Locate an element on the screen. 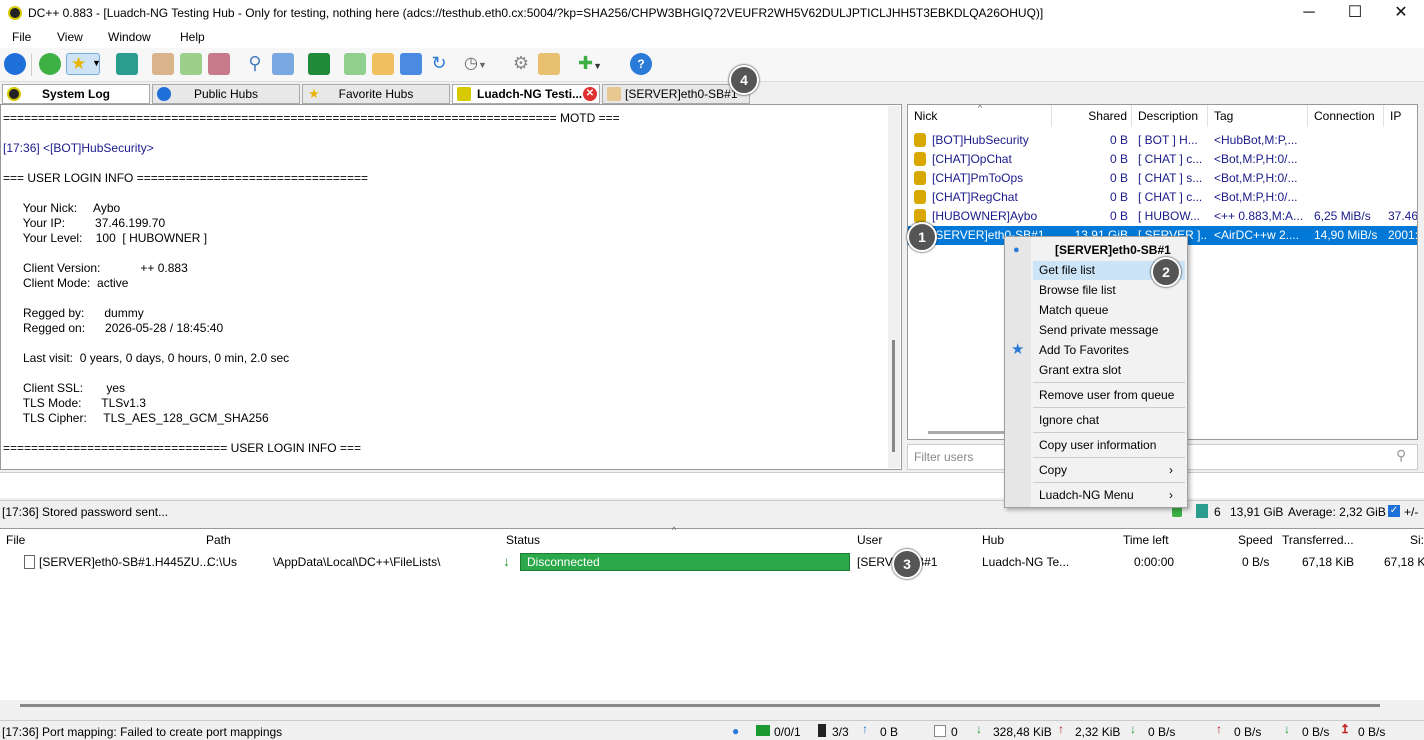  menu-help: Help is located at coordinates (192, 37).